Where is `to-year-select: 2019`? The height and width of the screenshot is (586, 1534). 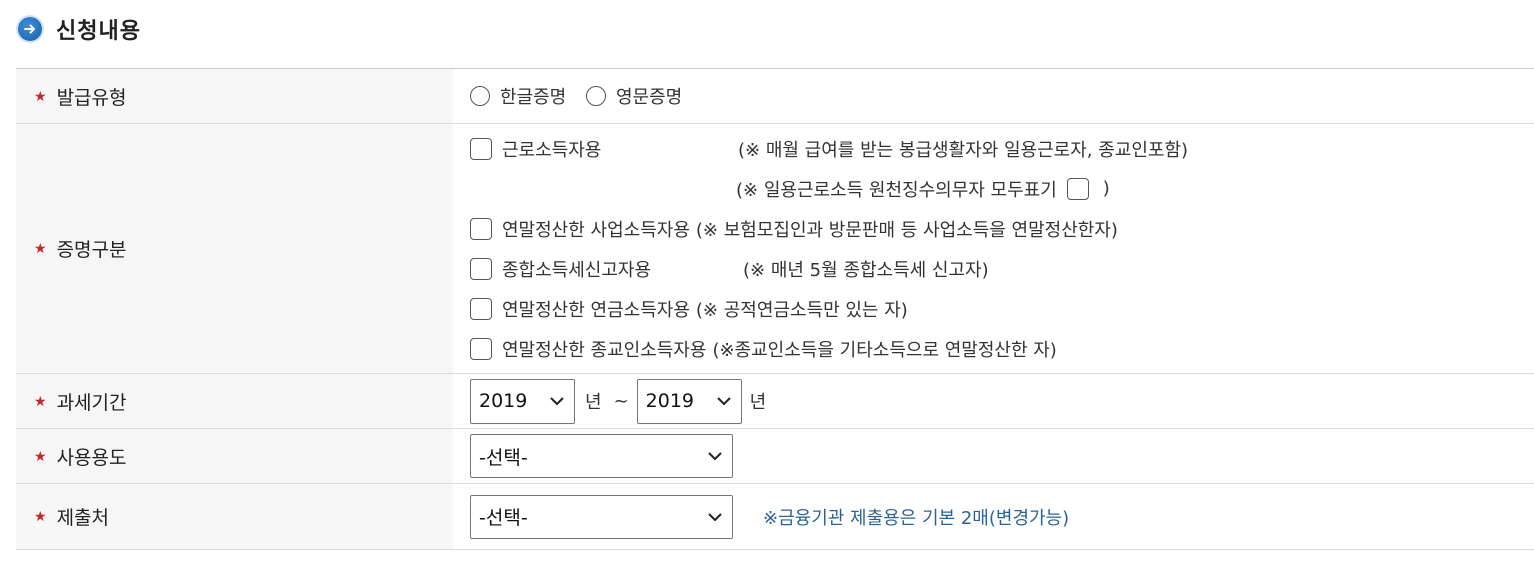 to-year-select: 2019 is located at coordinates (689, 401).